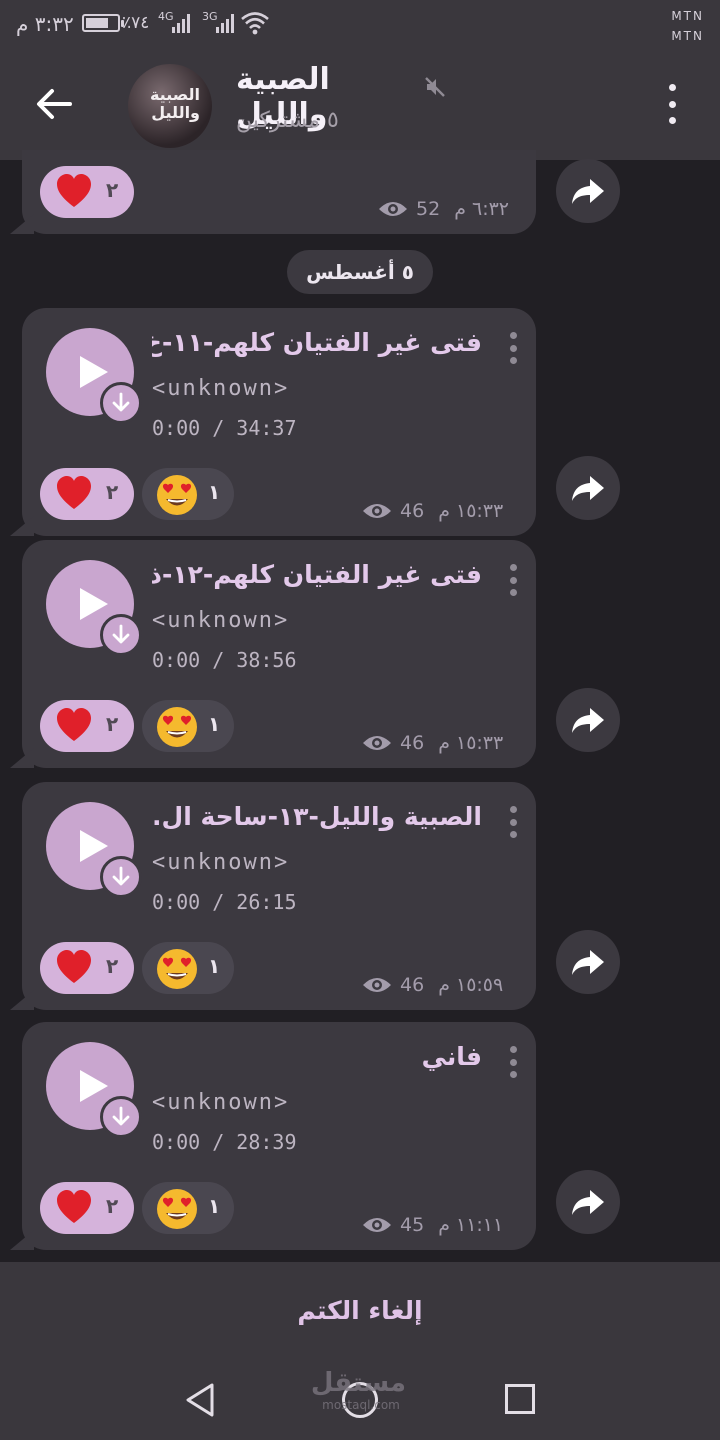  I want to click on unmute-button: إلغاء الكتم, so click(360, 1311).